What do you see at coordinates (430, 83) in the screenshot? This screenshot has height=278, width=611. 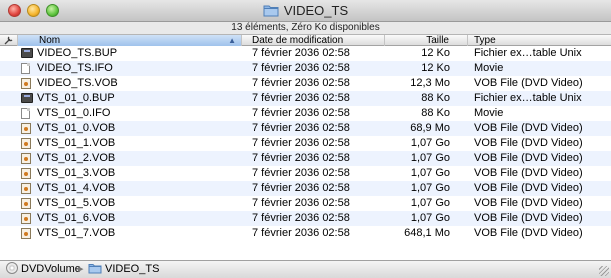 I see `file-size: 12,3 Mo` at bounding box center [430, 83].